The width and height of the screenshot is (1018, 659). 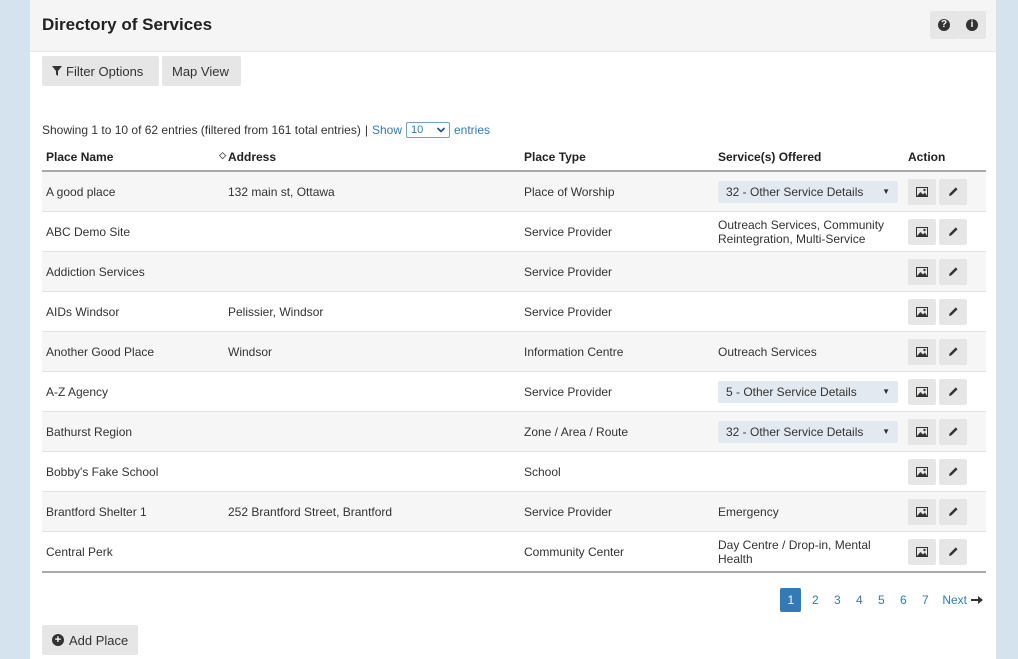 What do you see at coordinates (925, 600) in the screenshot?
I see `page-7-button: 7` at bounding box center [925, 600].